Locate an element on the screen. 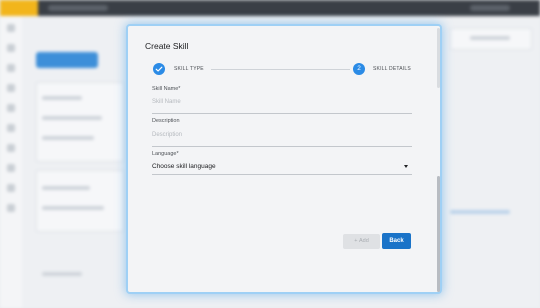 The image size is (540, 308). top-bar-user is located at coordinates (490, 8).